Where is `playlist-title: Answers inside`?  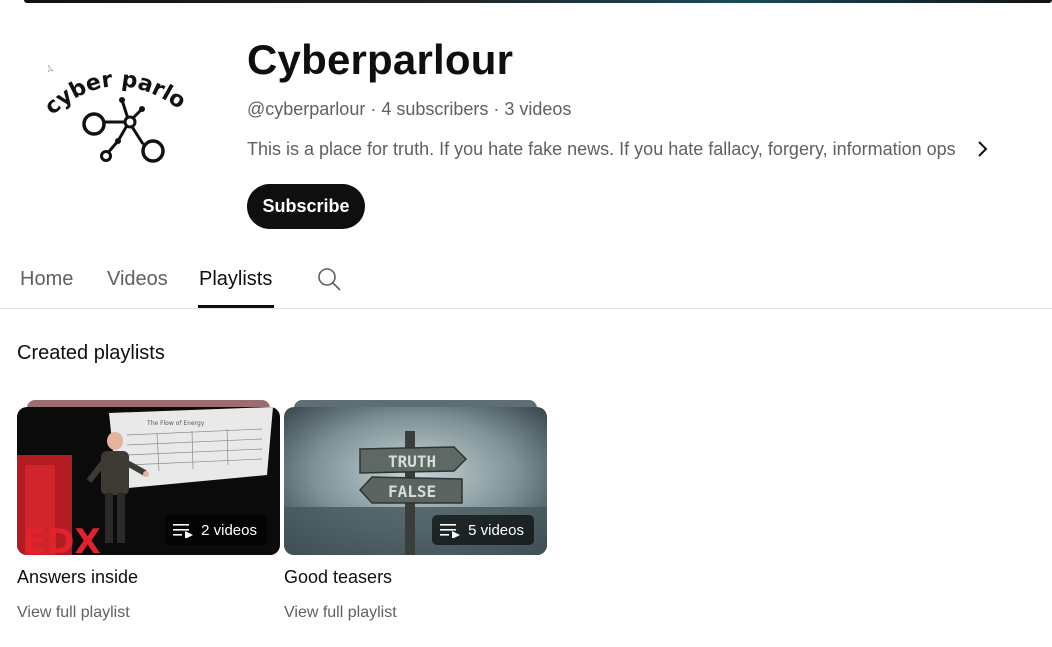 playlist-title: Answers inside is located at coordinates (77, 577).